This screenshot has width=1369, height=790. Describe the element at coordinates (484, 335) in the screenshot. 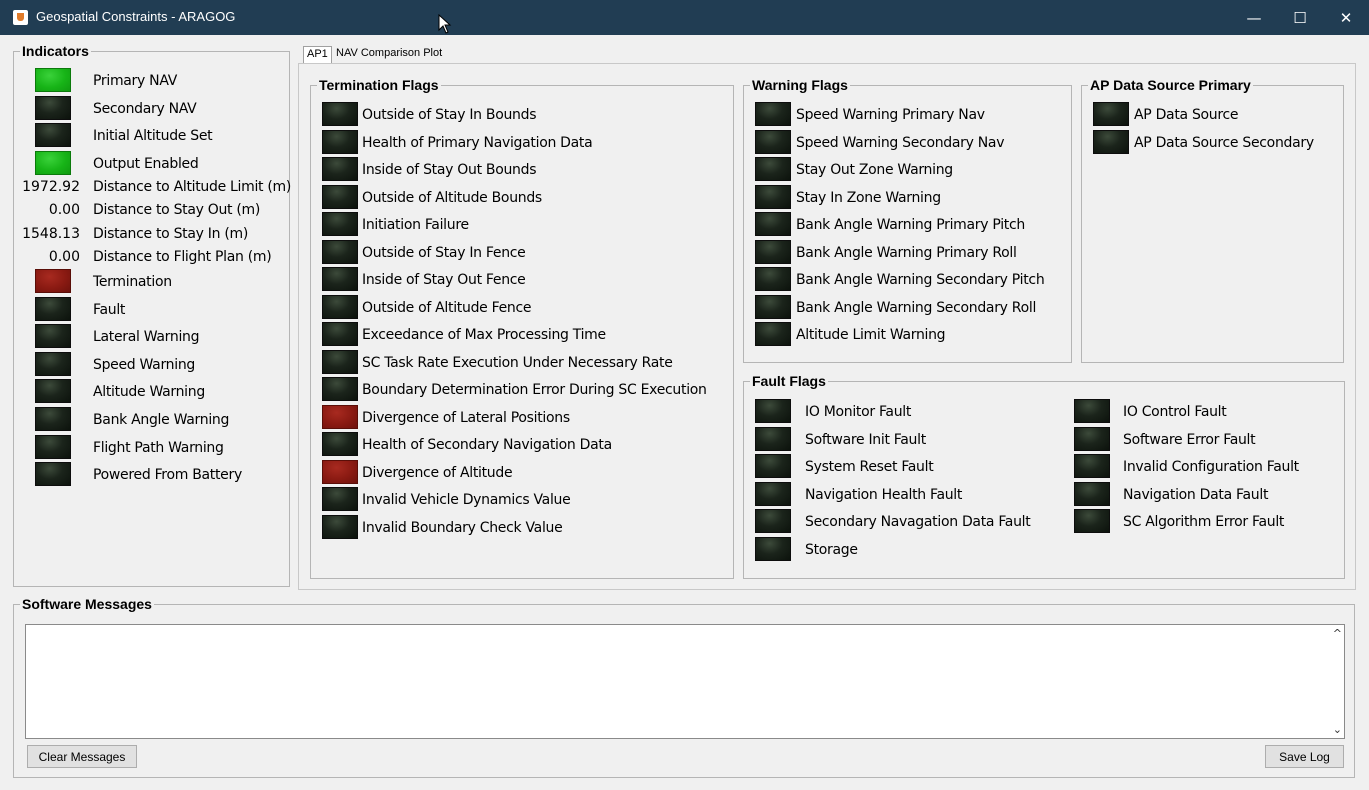

I see `termination-exceedance-of-max-processing-time-label: Exceedance of Max Processing Time` at that location.